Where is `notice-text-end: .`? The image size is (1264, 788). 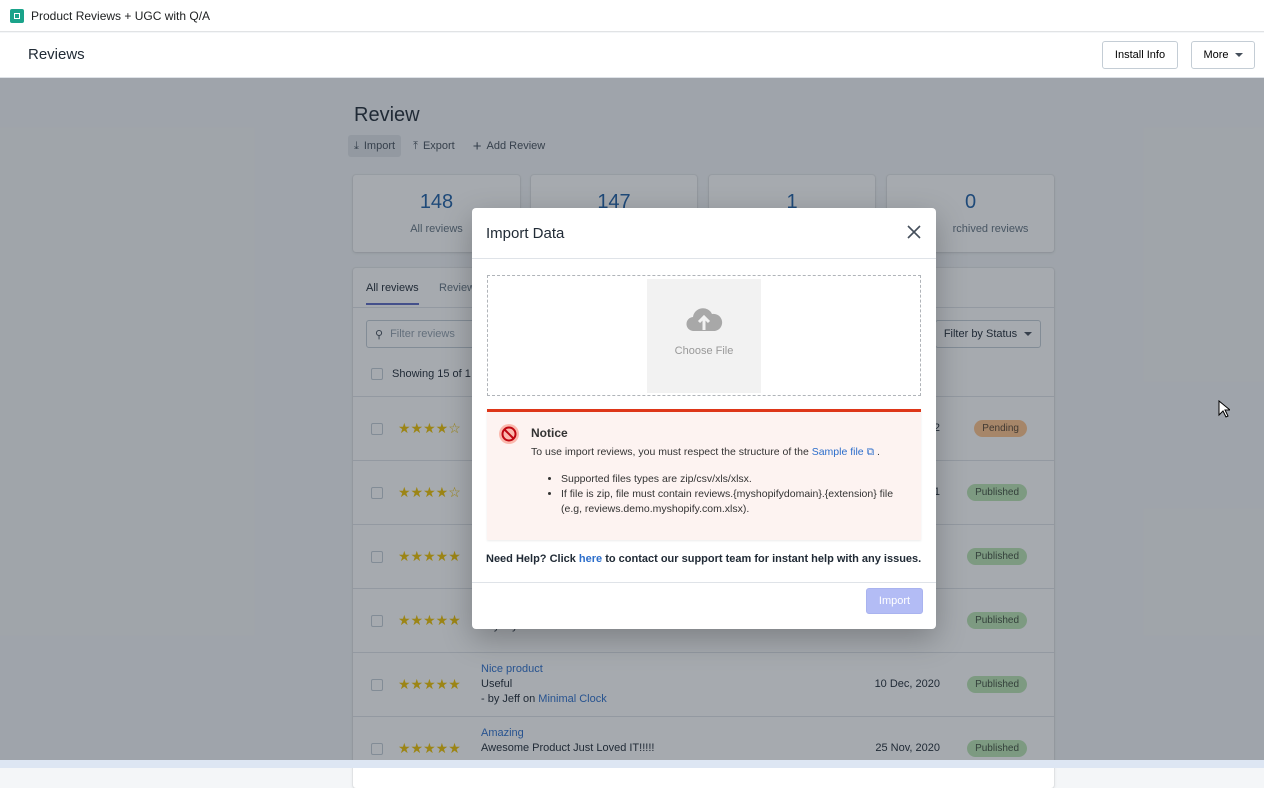
notice-text-end: . is located at coordinates (877, 452).